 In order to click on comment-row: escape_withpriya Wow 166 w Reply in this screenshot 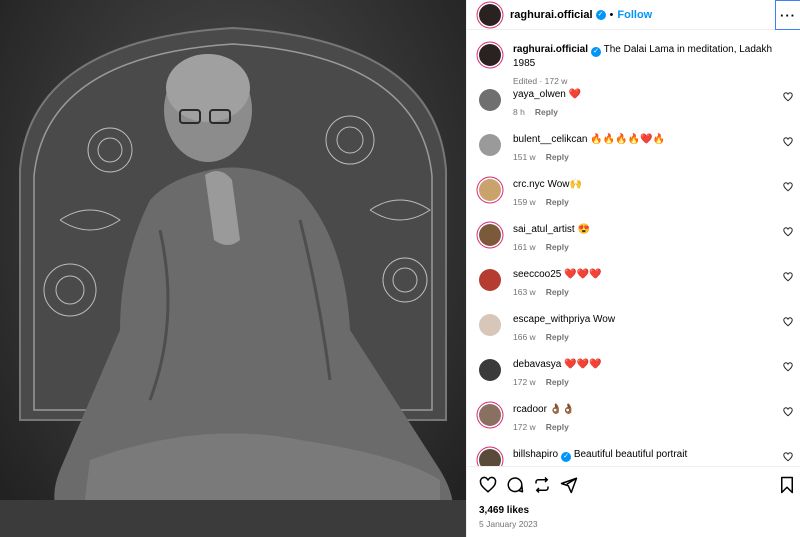, I will do `click(636, 327)`.